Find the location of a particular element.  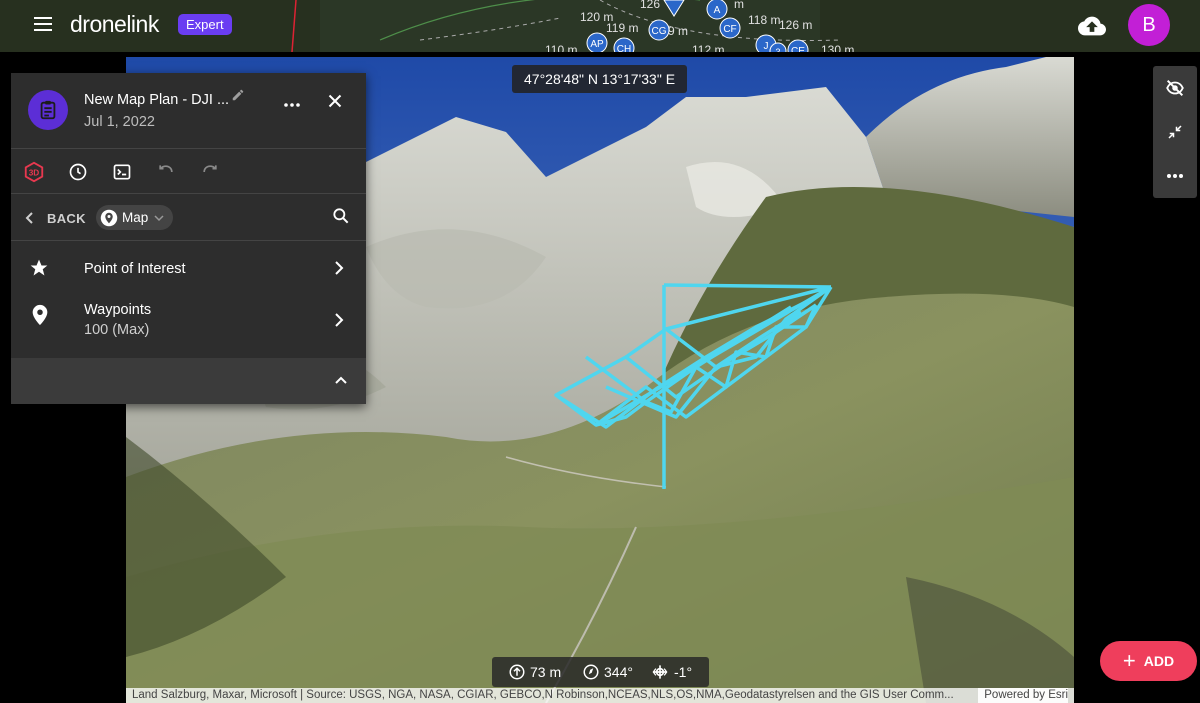

topbar-map-label: 130 m is located at coordinates (837, 47).